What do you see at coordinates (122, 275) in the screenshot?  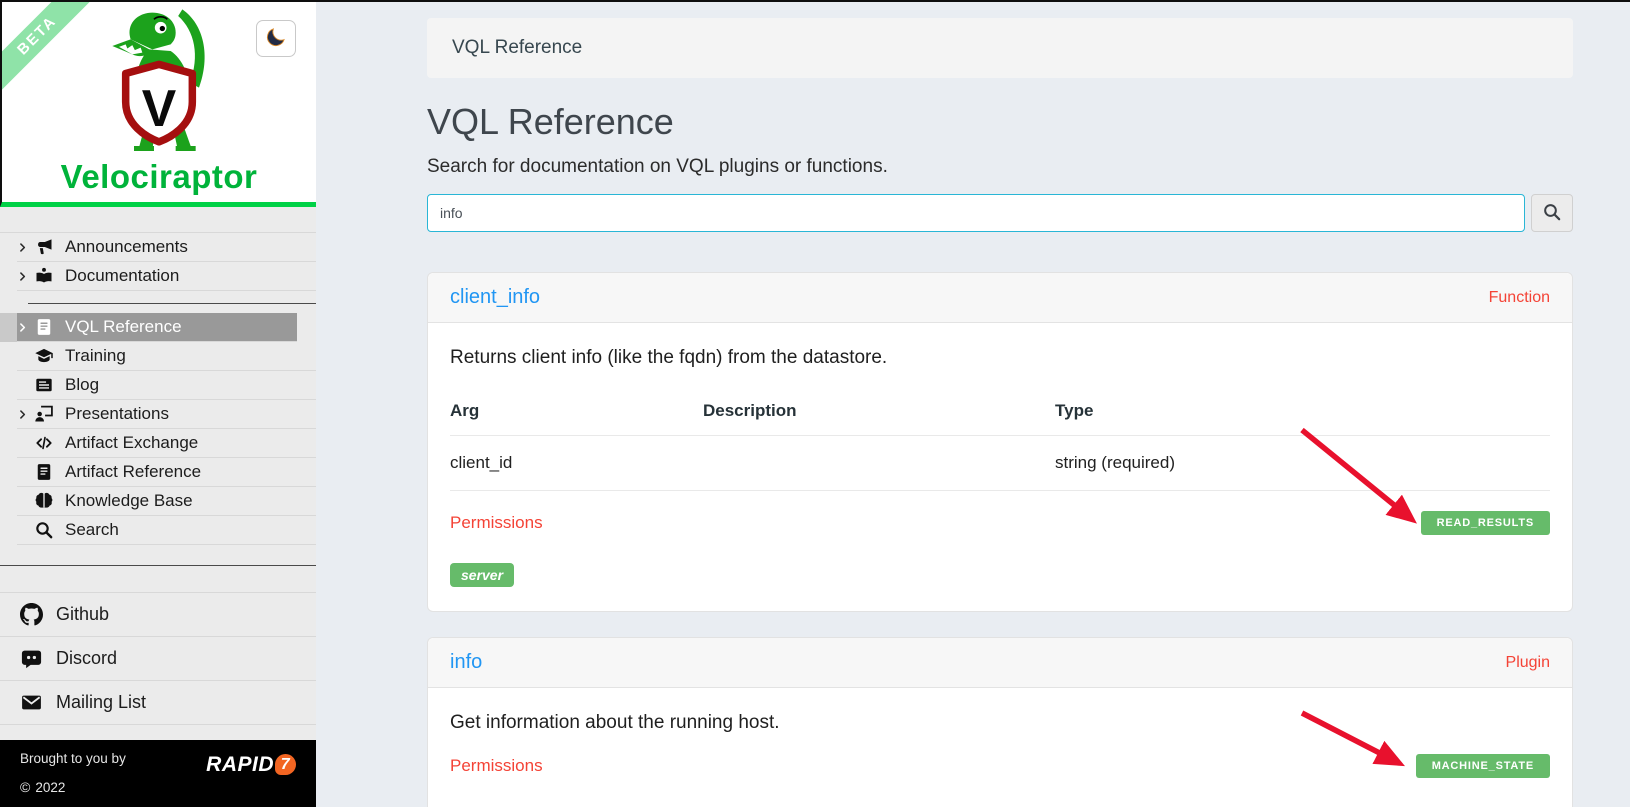 I see `sidebar-item-label: Documentation` at bounding box center [122, 275].